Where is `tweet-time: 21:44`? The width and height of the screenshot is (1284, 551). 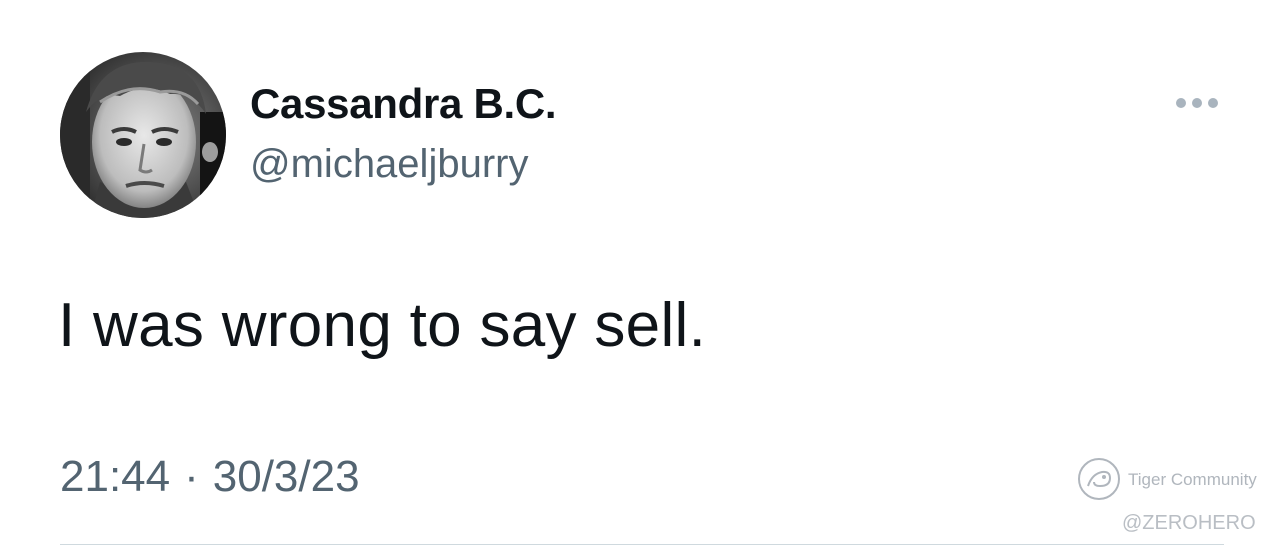 tweet-time: 21:44 is located at coordinates (115, 476).